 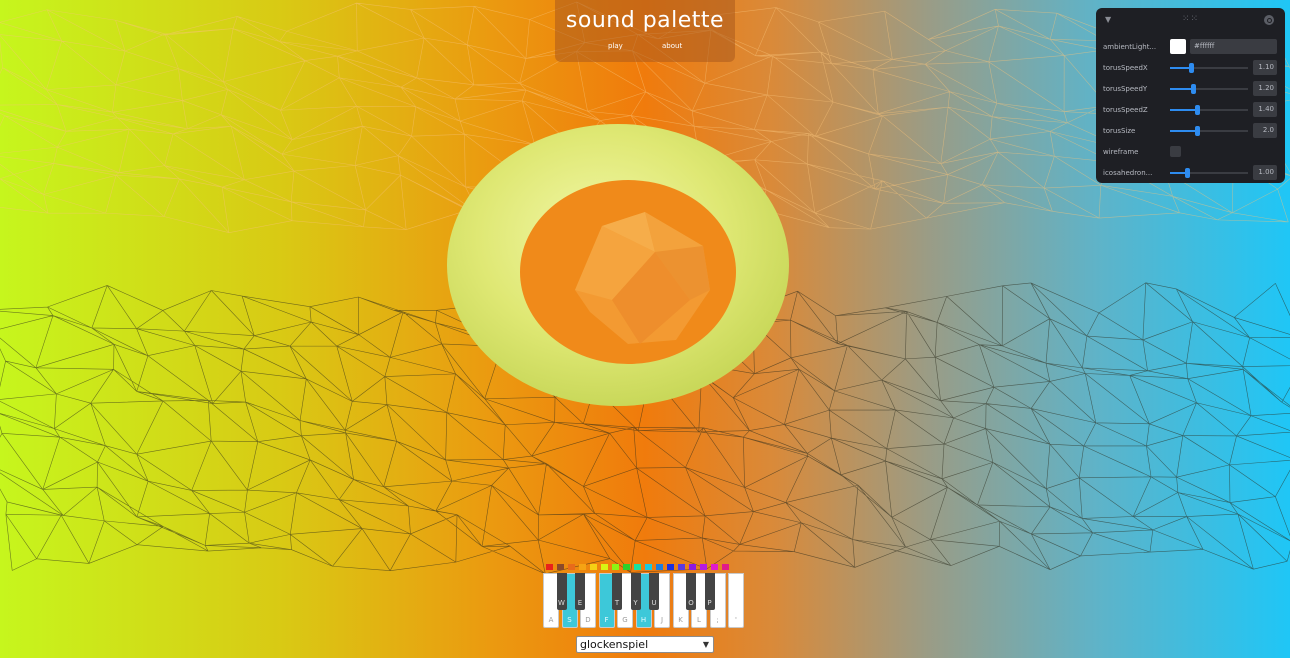 I want to click on slider-value-input: 1.00, so click(x=1265, y=172).